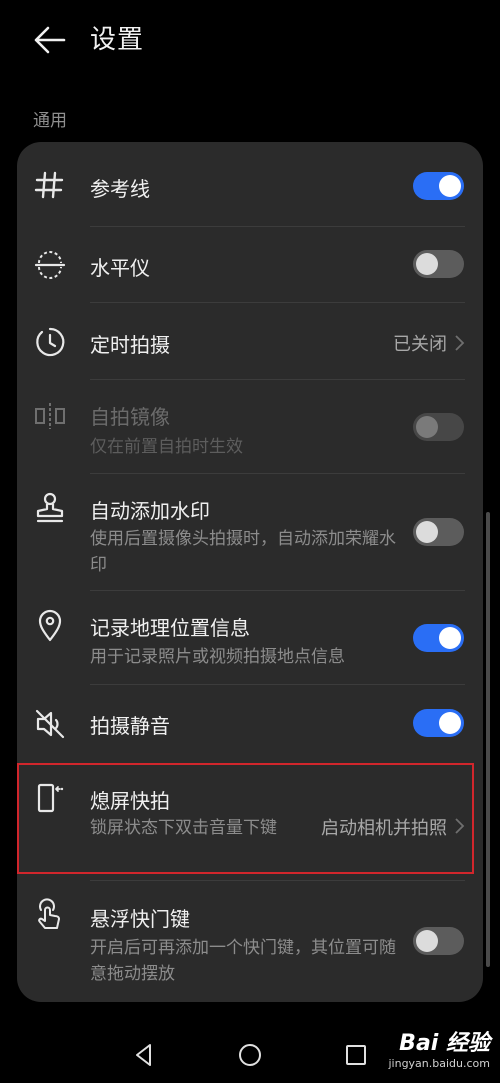 The width and height of the screenshot is (500, 1083). What do you see at coordinates (243, 552) in the screenshot?
I see `setting-description: 使用后置摄像头拍摄时，自动添加荣耀水印` at bounding box center [243, 552].